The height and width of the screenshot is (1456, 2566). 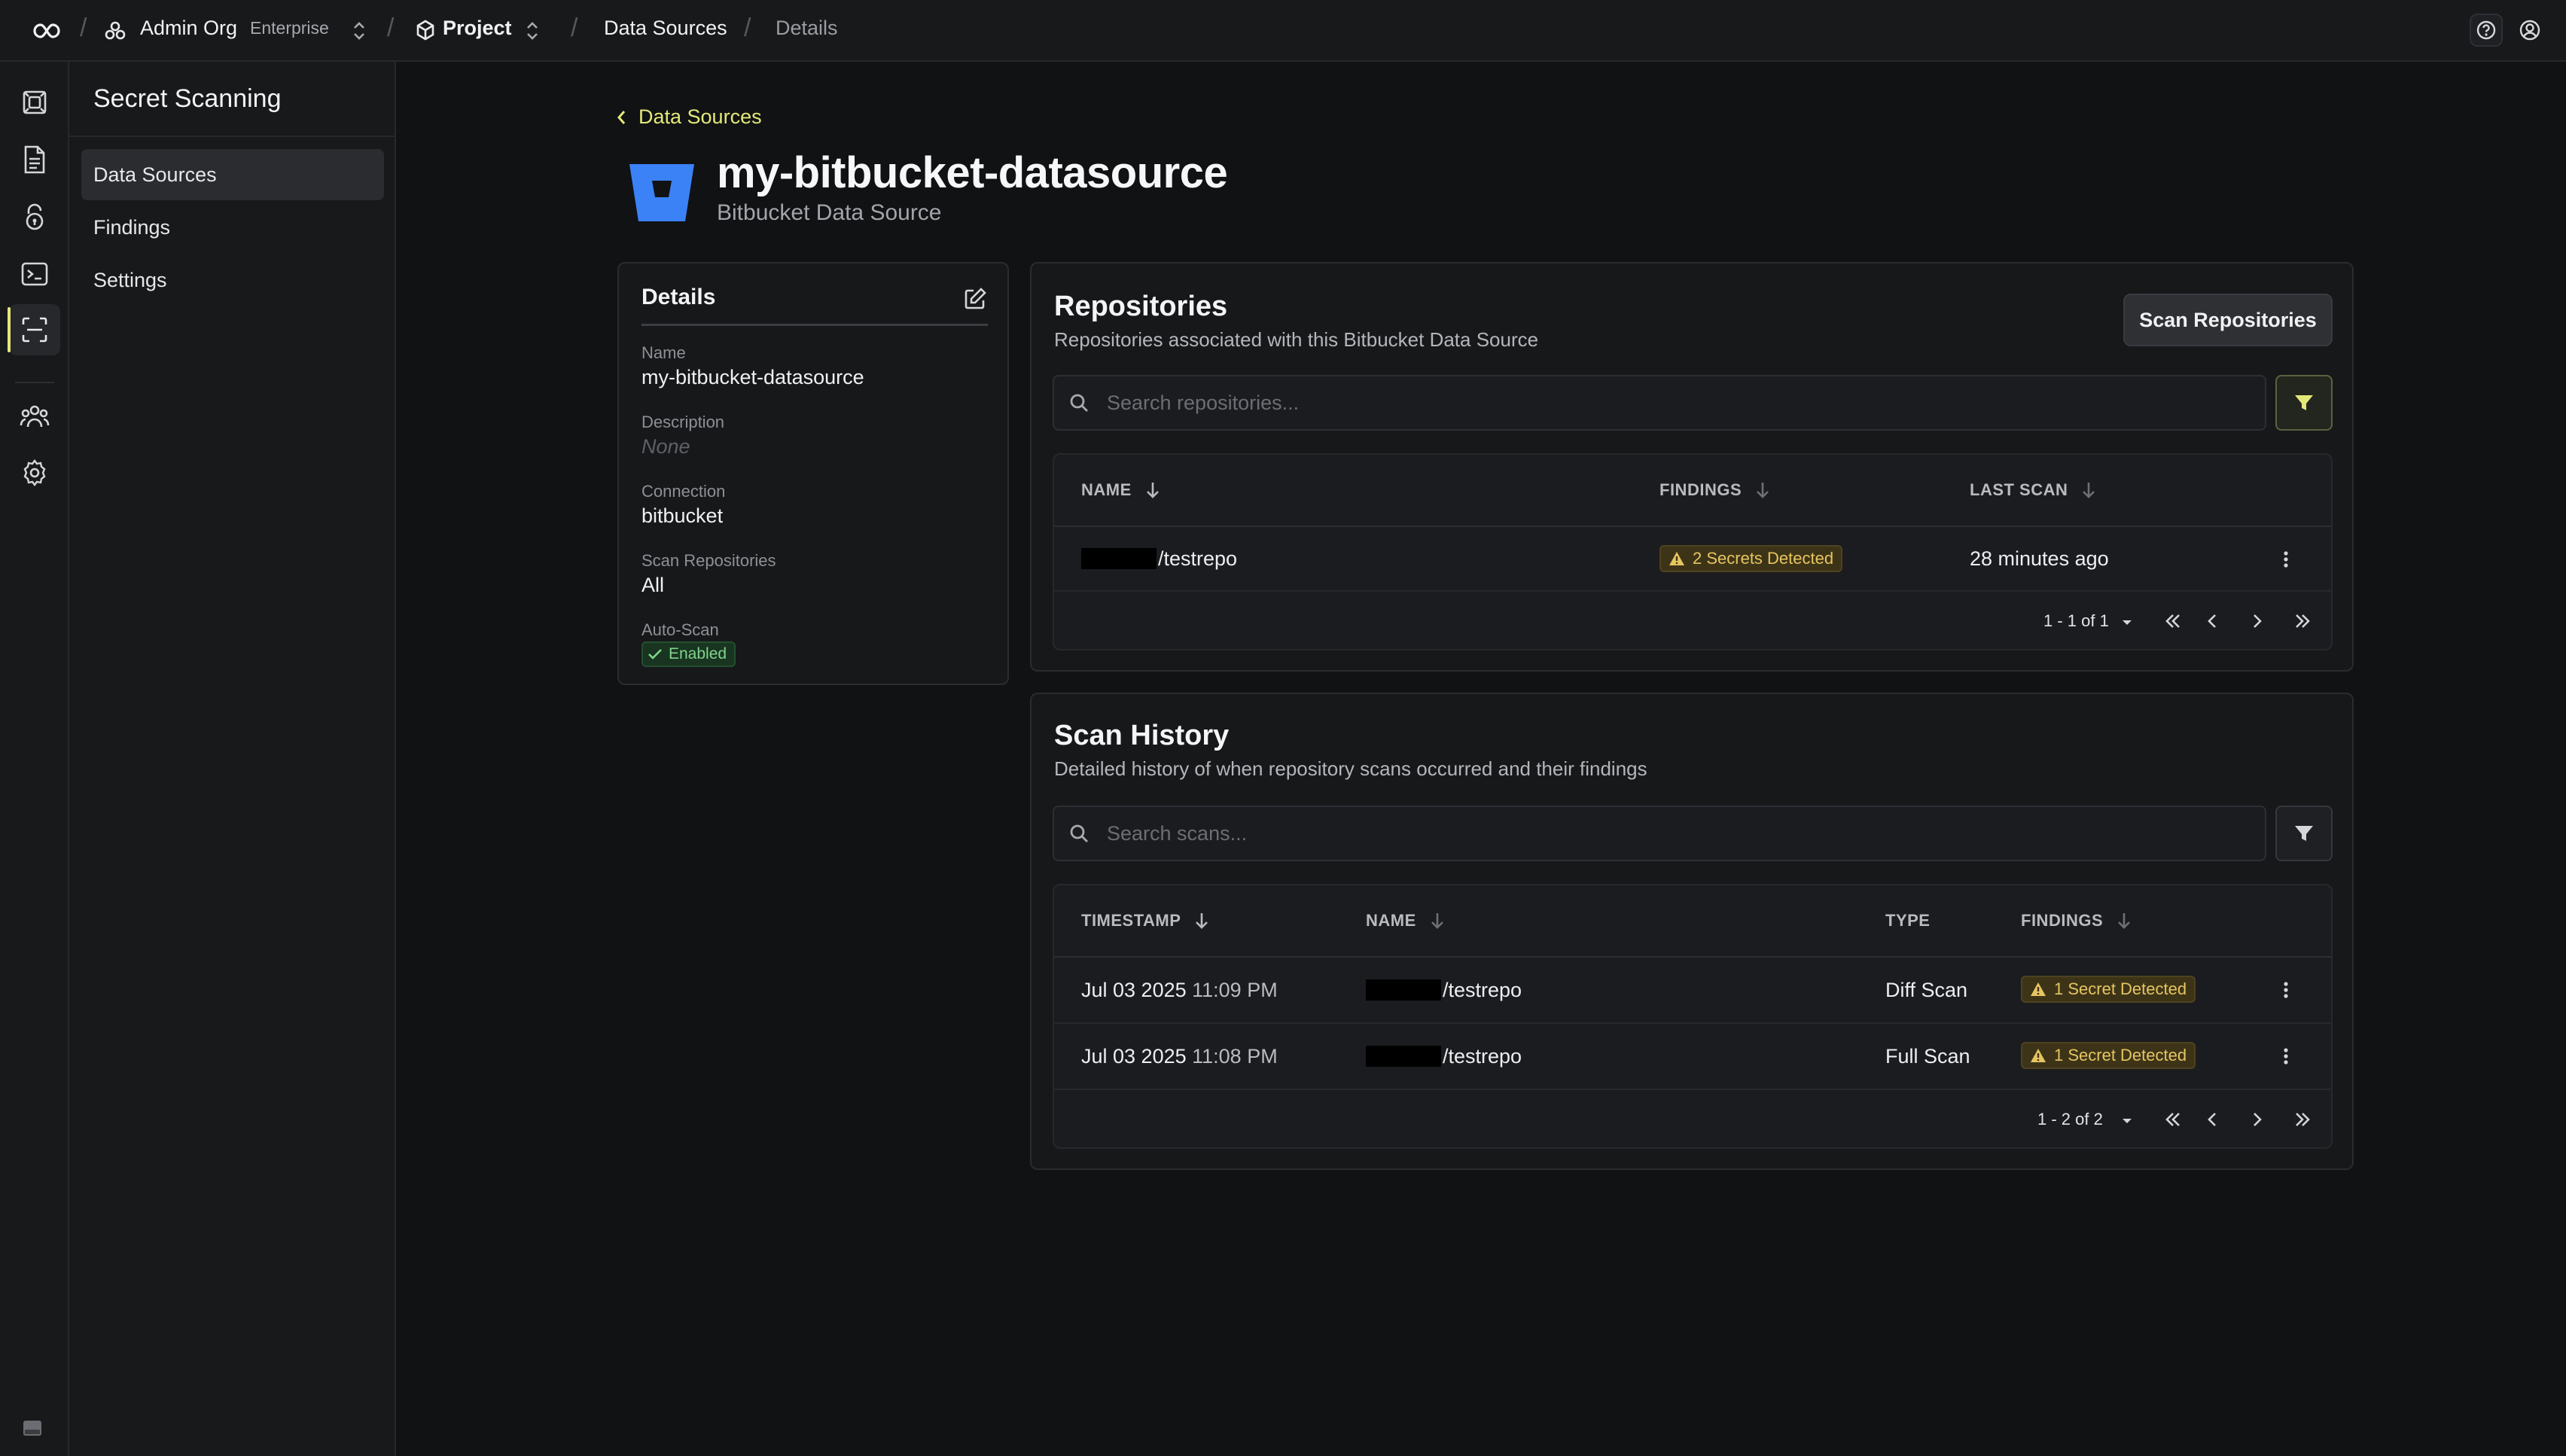 I want to click on project-name: Project, so click(x=477, y=28).